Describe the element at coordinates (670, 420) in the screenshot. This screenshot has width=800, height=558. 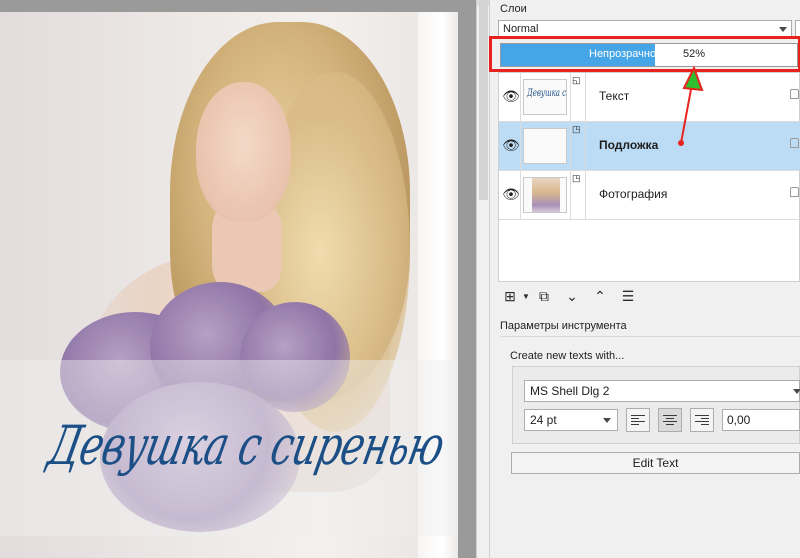
I see `align-center-icon` at that location.